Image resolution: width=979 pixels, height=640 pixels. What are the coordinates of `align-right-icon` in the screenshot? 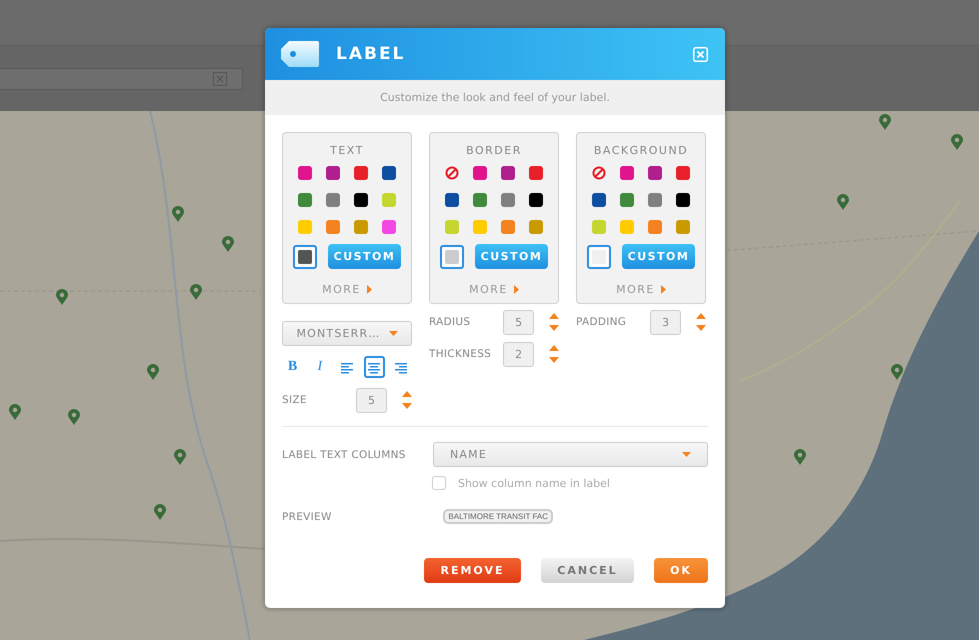 It's located at (401, 367).